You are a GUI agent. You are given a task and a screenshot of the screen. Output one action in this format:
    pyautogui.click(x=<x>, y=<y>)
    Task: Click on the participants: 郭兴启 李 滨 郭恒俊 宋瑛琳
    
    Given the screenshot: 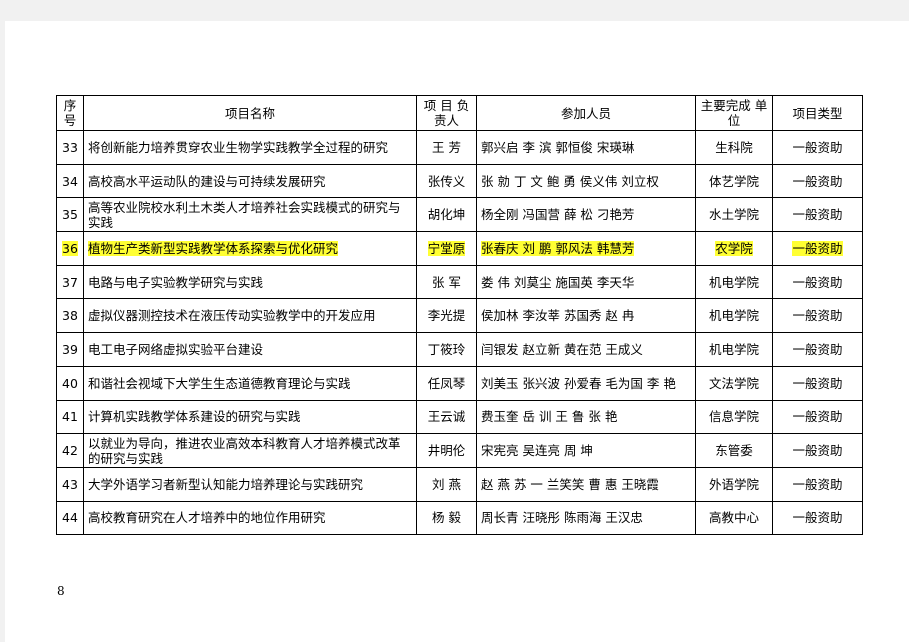 What is the action you would take?
    pyautogui.click(x=558, y=147)
    